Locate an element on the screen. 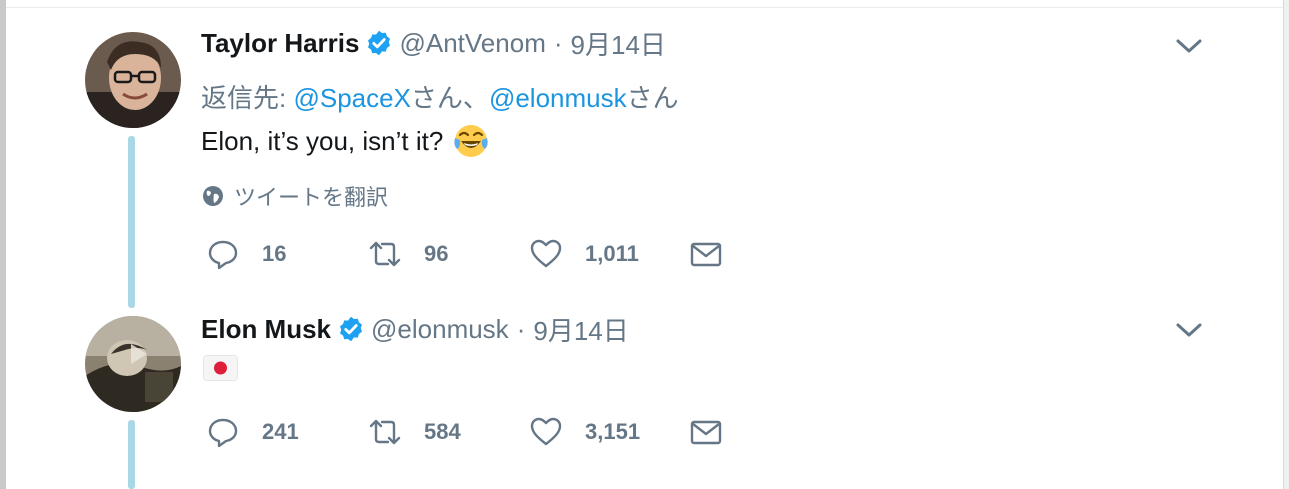  tweet-header: Elon Musk @elonmusk · 9月14日 is located at coordinates (415, 329).